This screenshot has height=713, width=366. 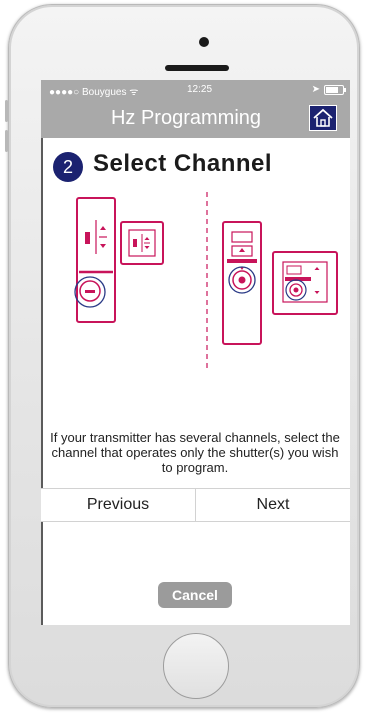 I want to click on step-title: Select Channel, so click(x=183, y=163).